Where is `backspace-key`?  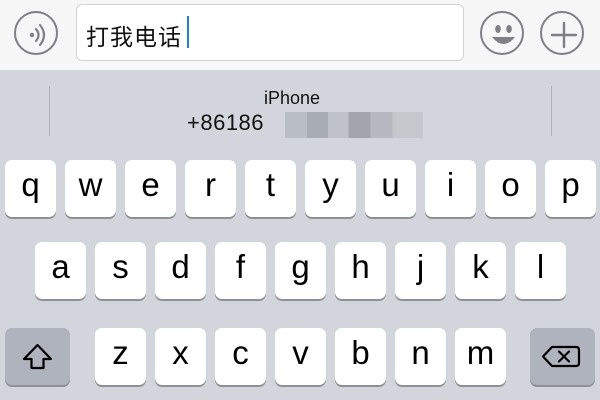
backspace-key is located at coordinates (562, 356).